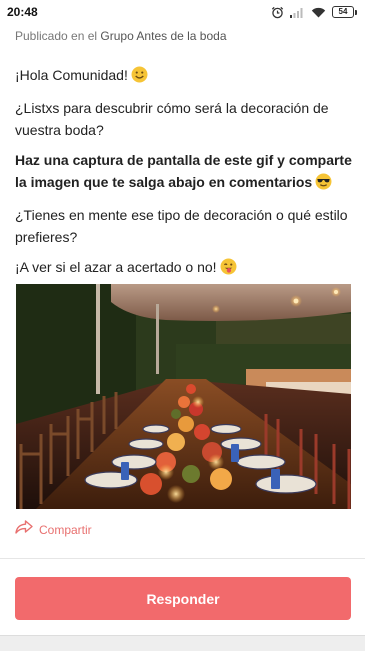 The width and height of the screenshot is (365, 651). I want to click on smiling-face-icon, so click(139, 77).